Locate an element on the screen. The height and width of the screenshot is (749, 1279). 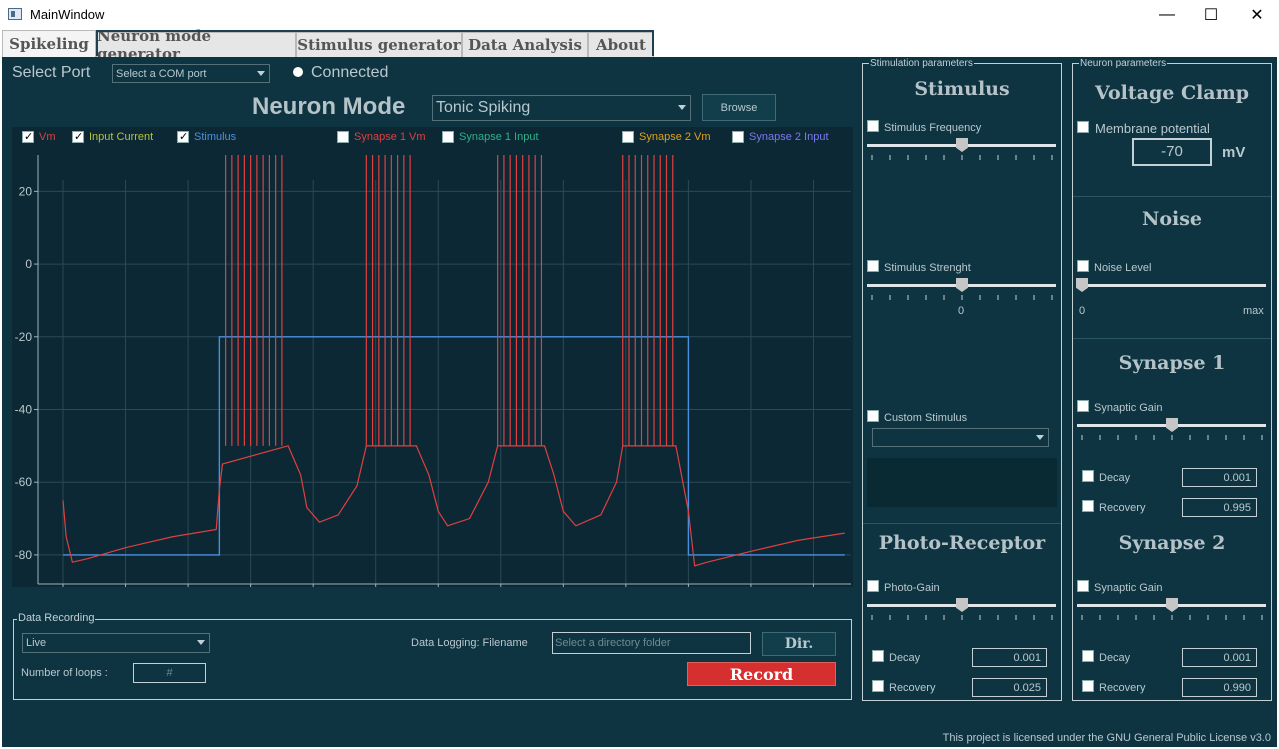
connection-indicator-icon is located at coordinates (298, 72).